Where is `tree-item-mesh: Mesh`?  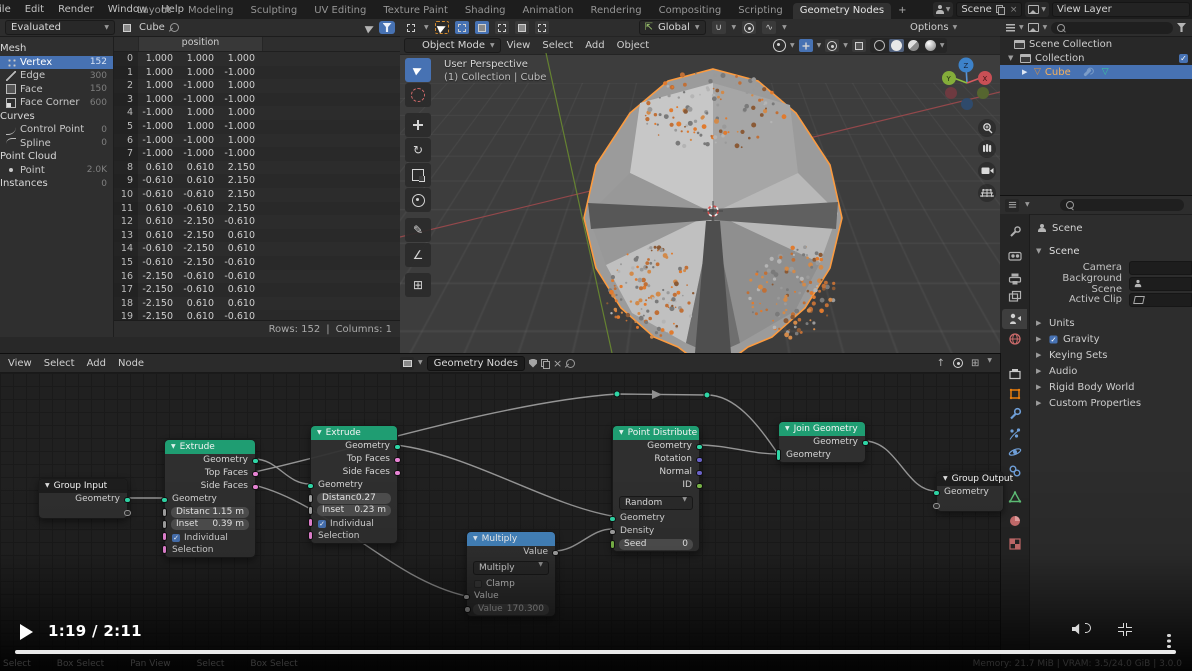 tree-item-mesh: Mesh is located at coordinates (56, 49).